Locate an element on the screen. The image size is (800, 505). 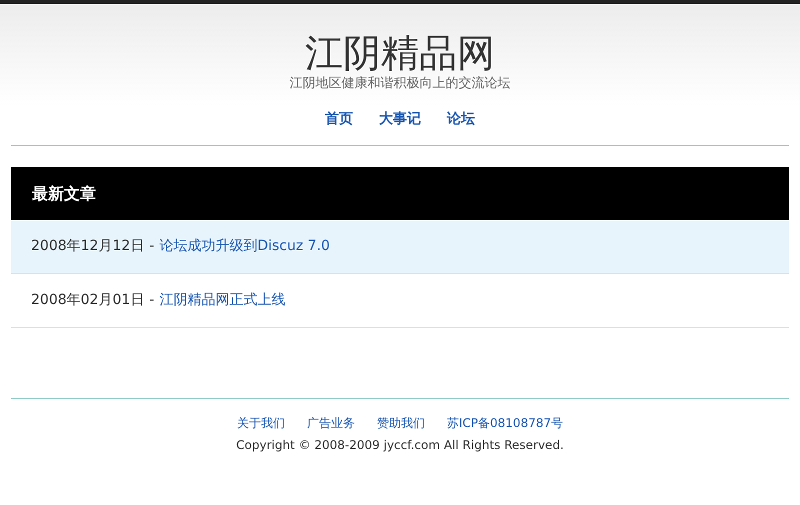
copyright-text: Copyright © 2008-2009 jyccf.com All Rights Reserved. is located at coordinates (400, 445).